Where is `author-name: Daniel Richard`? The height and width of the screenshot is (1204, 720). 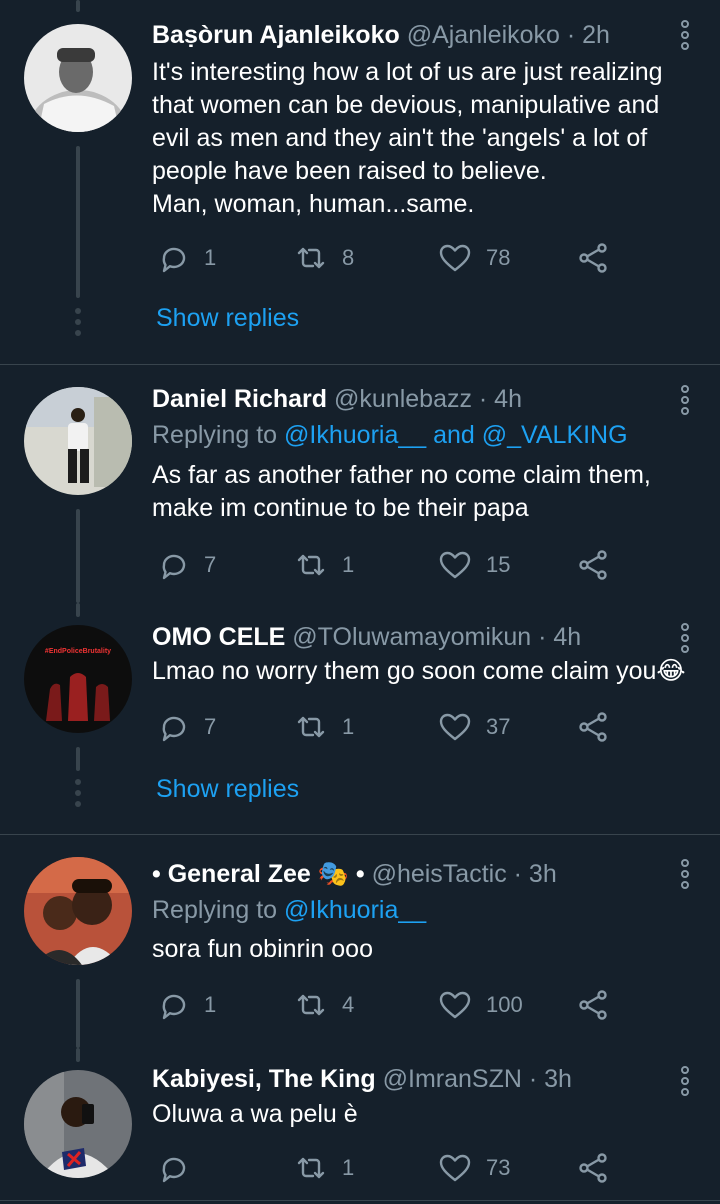
author-name: Daniel Richard is located at coordinates (239, 399).